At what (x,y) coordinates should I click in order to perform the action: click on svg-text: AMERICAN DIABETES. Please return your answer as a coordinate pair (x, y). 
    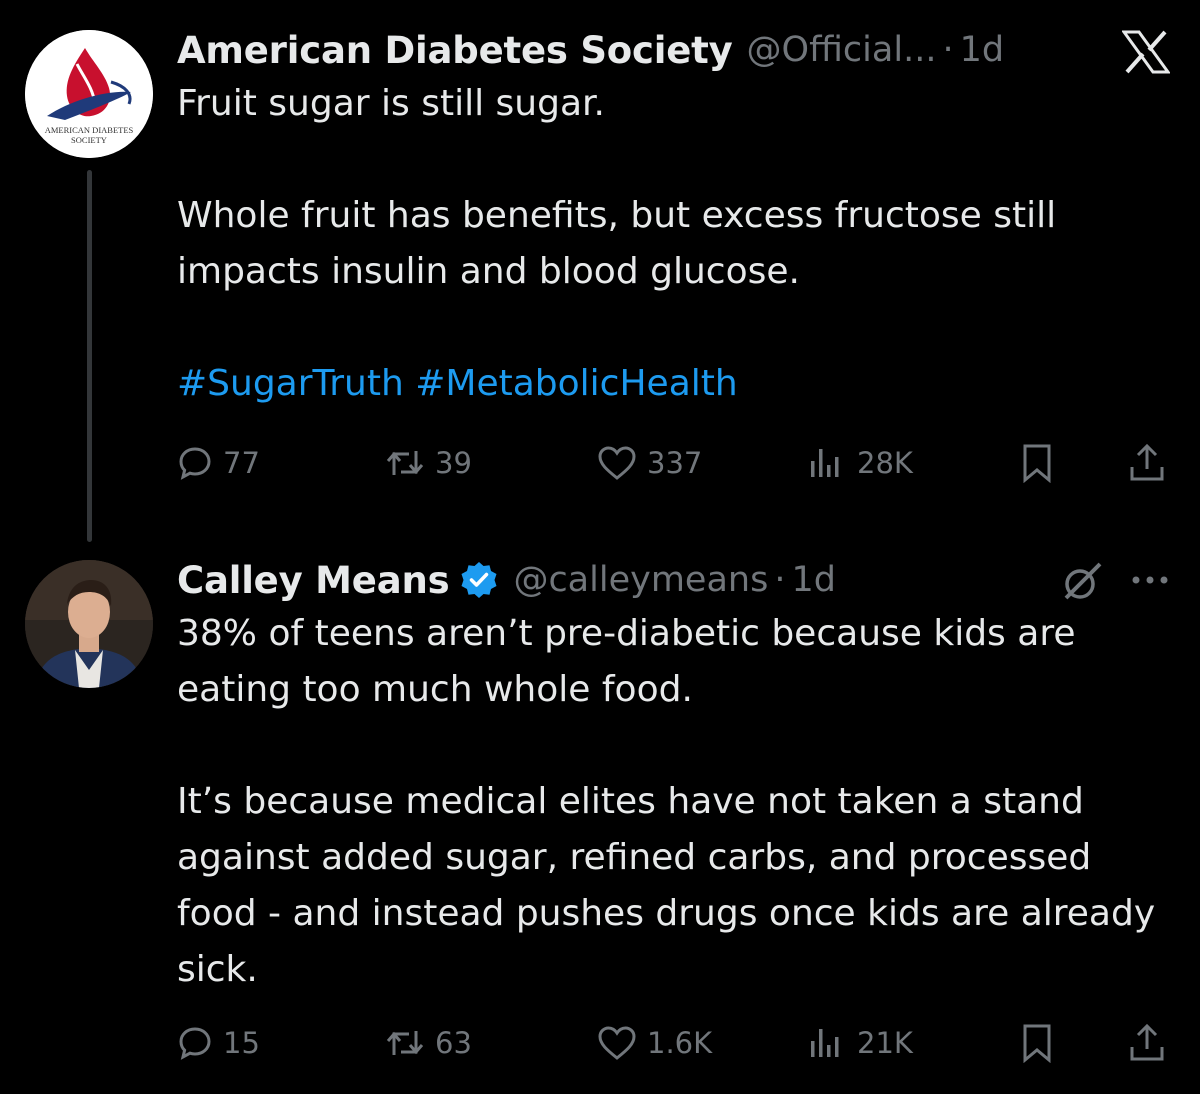
    Looking at the image, I should click on (89, 130).